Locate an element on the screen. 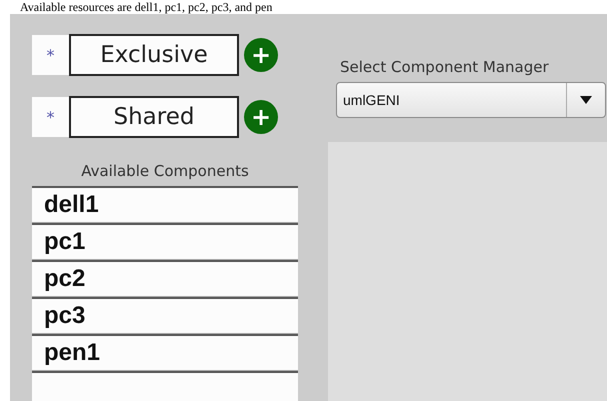  caption-text: Available resources are dell1, pc1, pc2, pc3, and pen is located at coordinates (146, 7).